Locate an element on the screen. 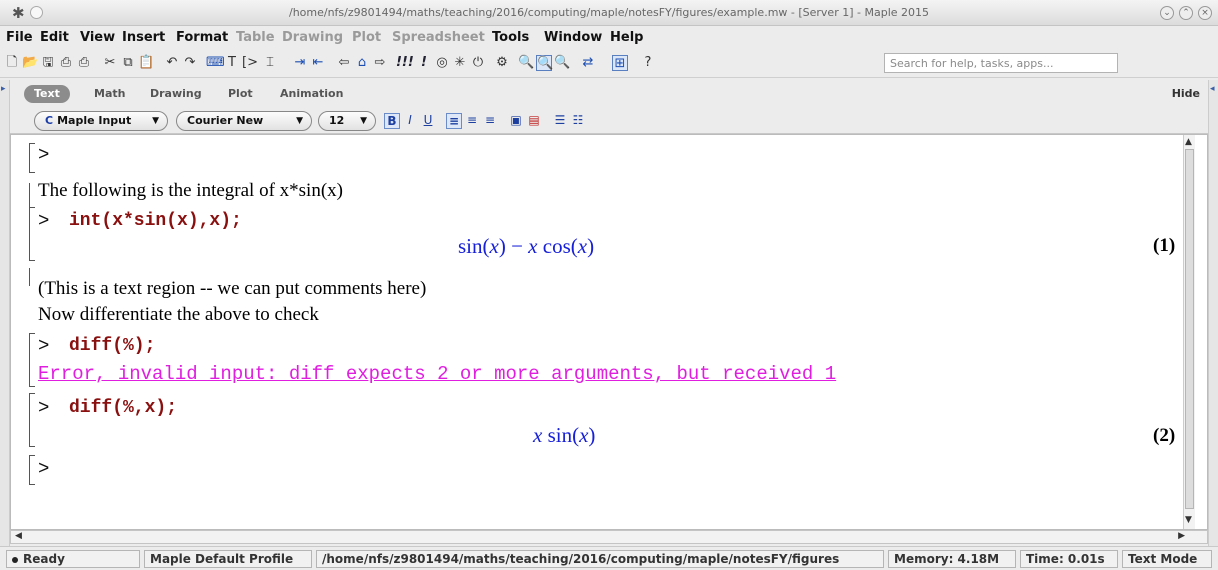 The image size is (1218, 570). scroll-down-icon: ▼ is located at coordinates (1188, 520).